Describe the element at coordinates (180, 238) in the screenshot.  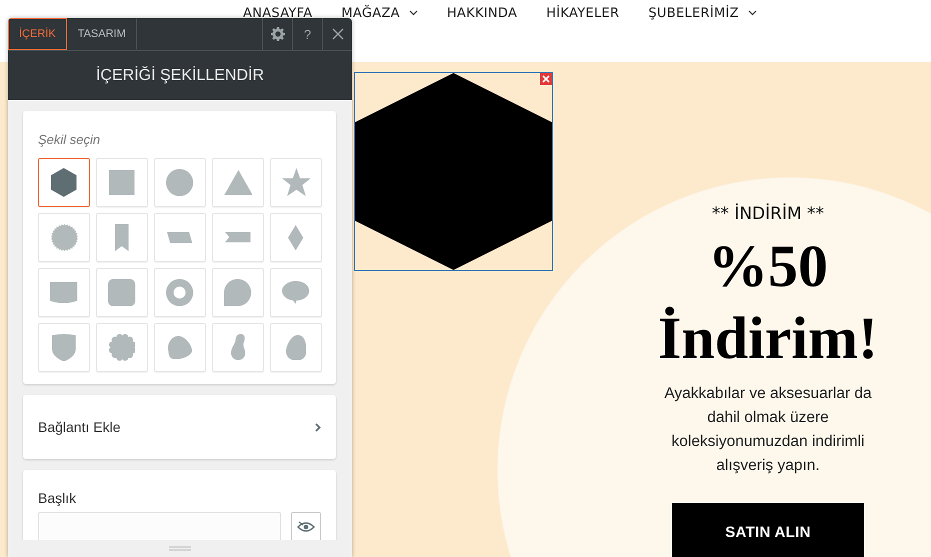
I see `parallelogram-icon` at that location.